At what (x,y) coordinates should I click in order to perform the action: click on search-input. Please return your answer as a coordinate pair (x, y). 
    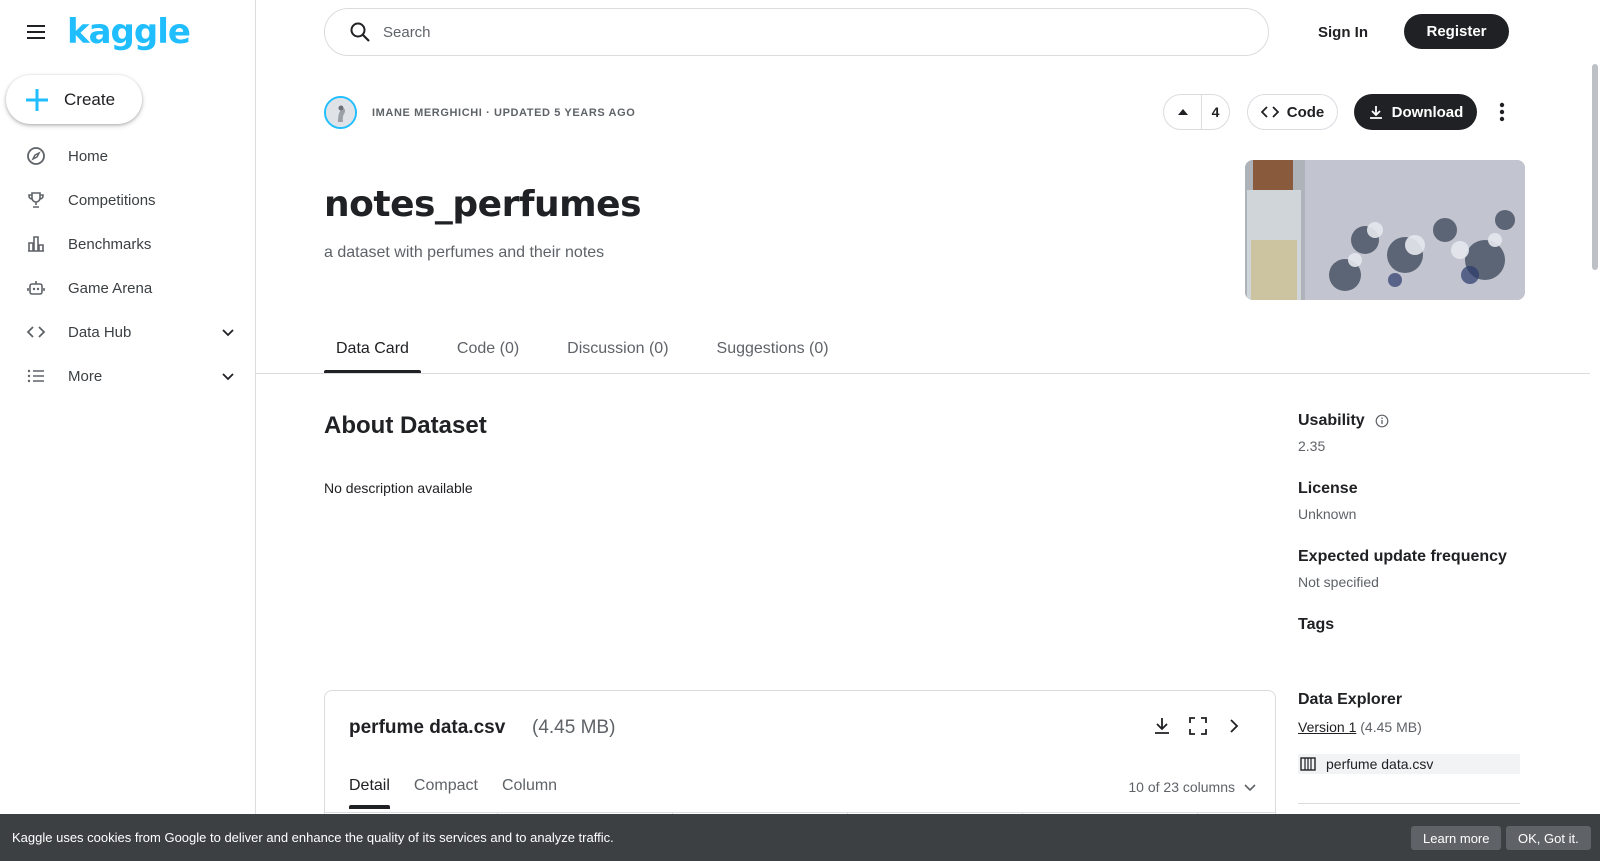
    Looking at the image, I should click on (783, 32).